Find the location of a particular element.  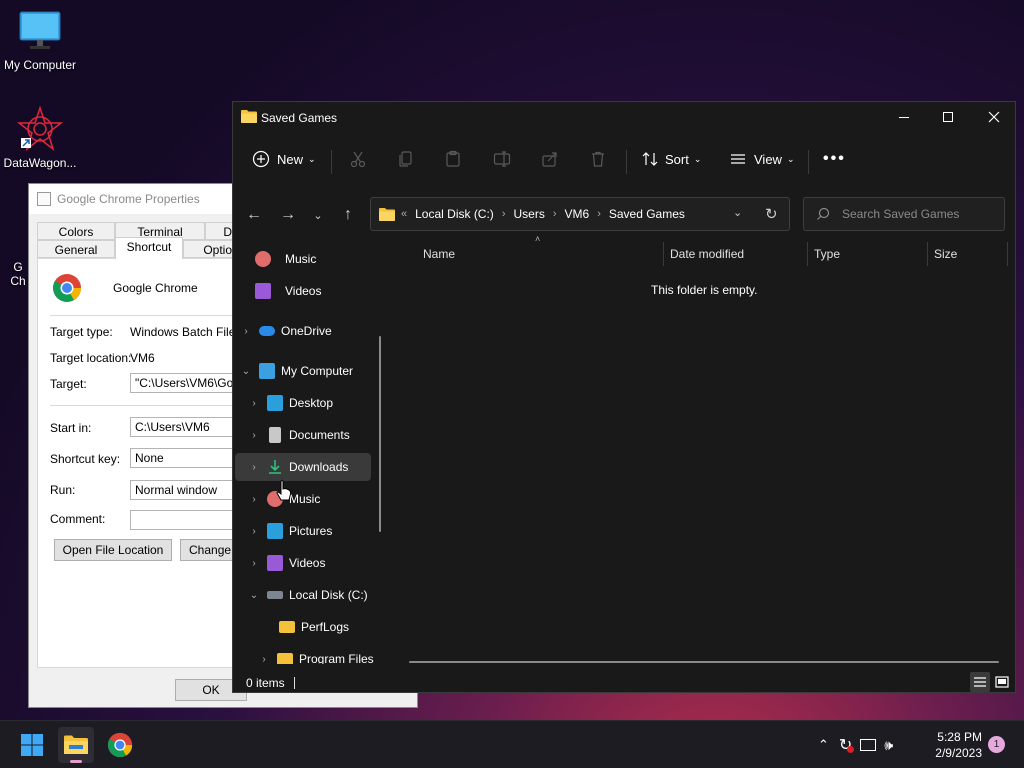

target-type-value: Windows Batch File is located at coordinates (183, 332).